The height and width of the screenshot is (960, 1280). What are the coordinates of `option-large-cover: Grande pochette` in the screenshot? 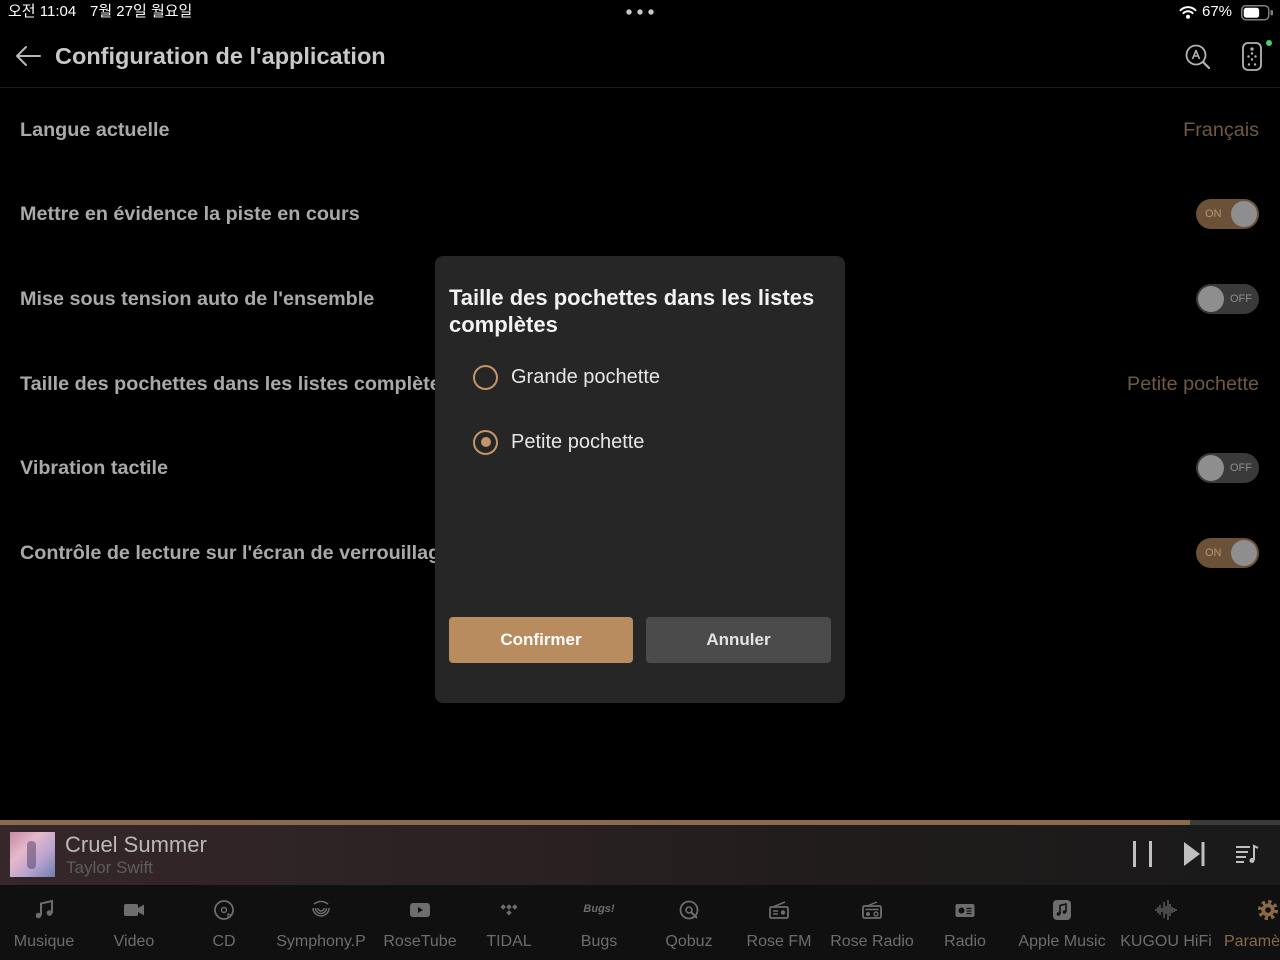 It's located at (566, 377).